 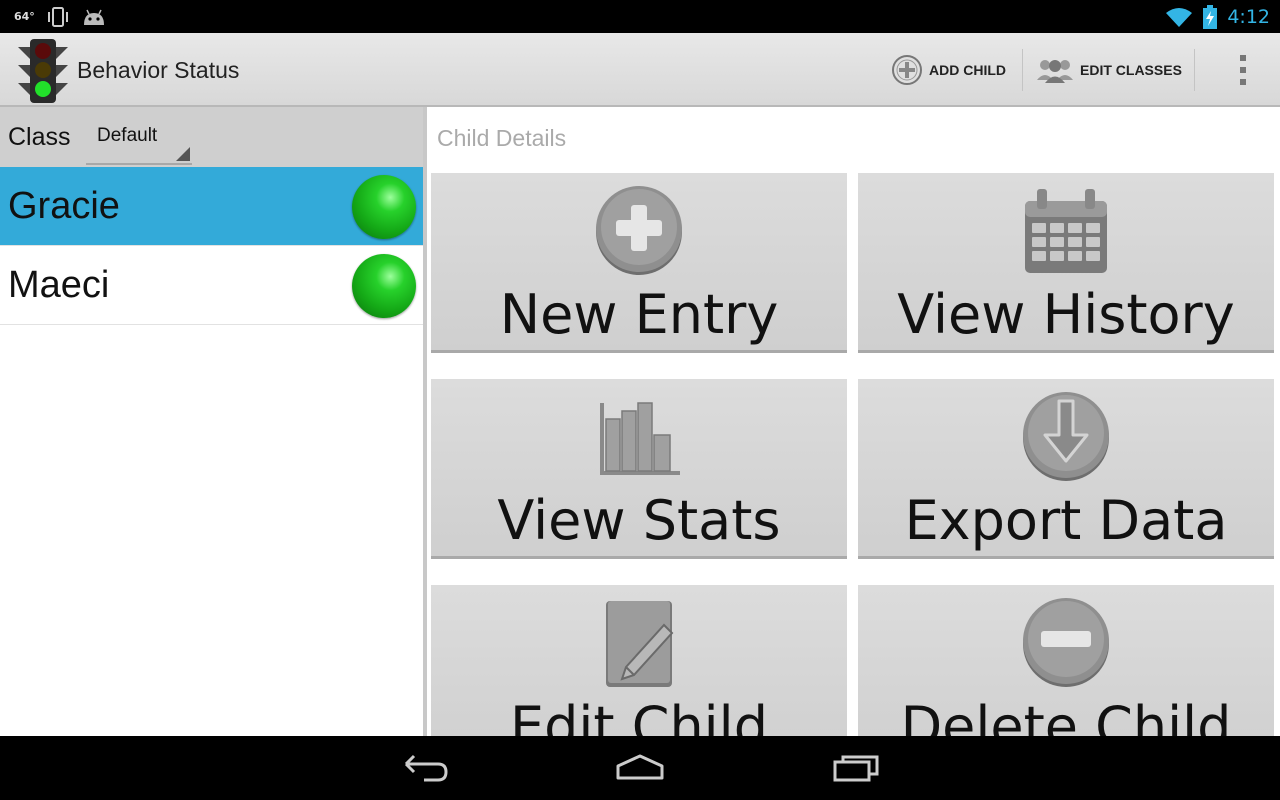 I want to click on spinner-arrow-icon, so click(x=183, y=154).